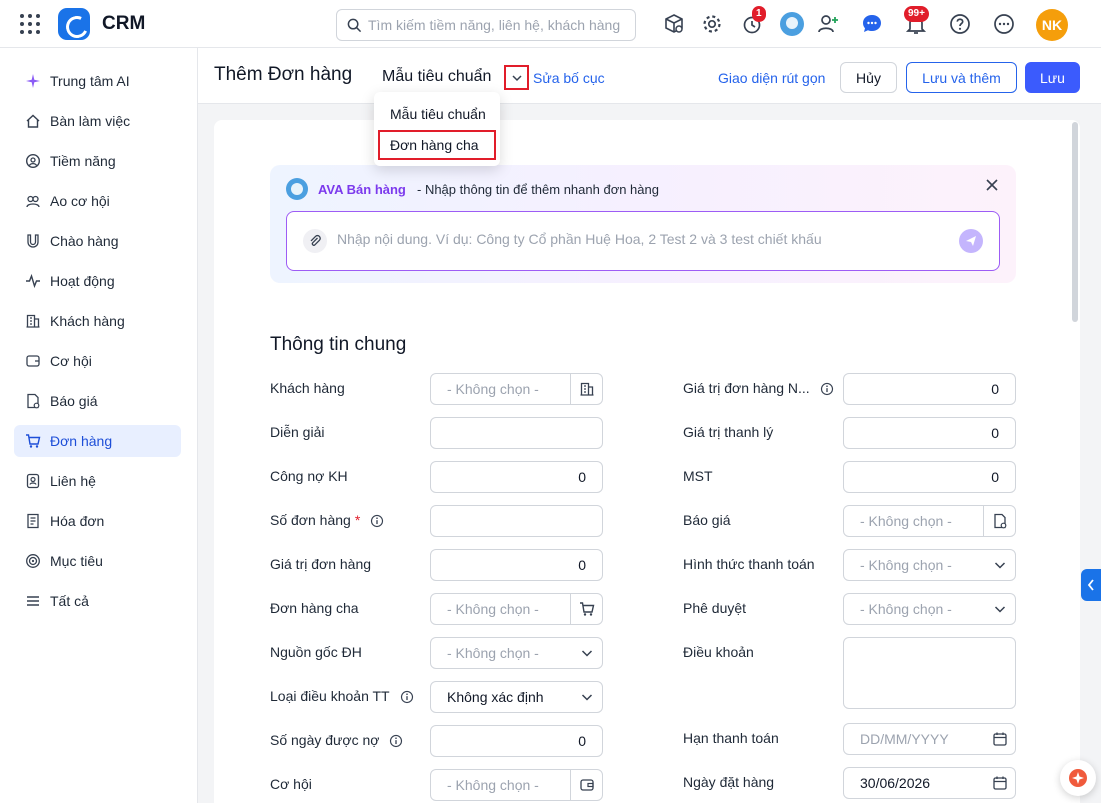 The image size is (1101, 803). Describe the element at coordinates (929, 433) in the screenshot. I see `form-field-right-2: 0` at that location.